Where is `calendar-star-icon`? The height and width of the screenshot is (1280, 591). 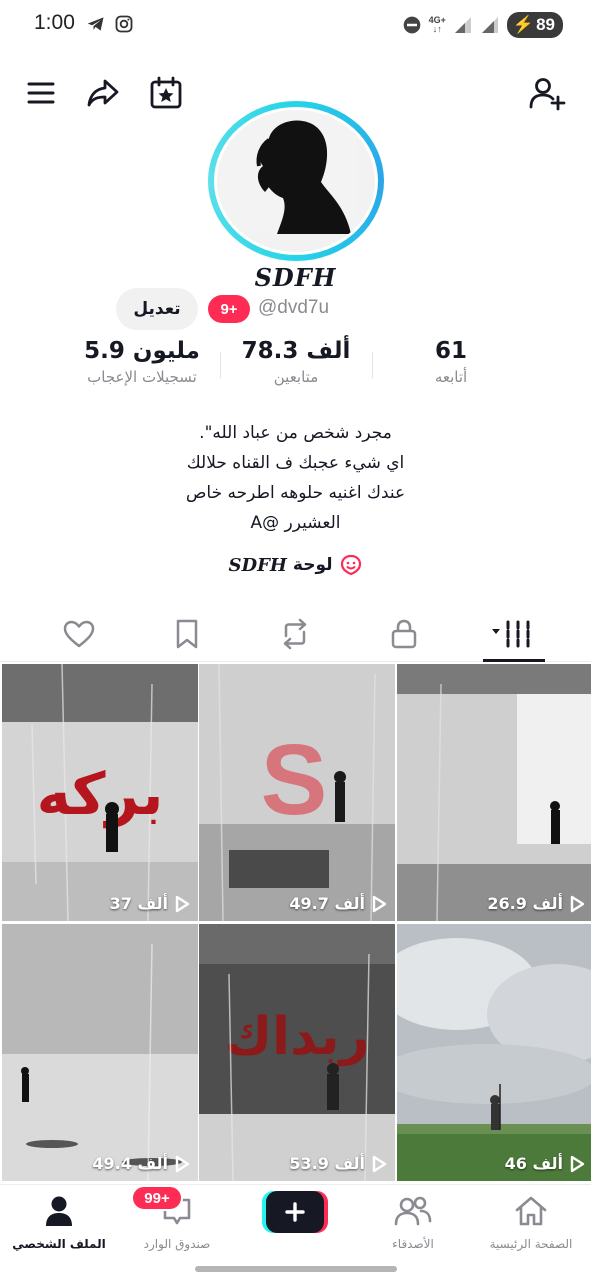 calendar-star-icon is located at coordinates (166, 92).